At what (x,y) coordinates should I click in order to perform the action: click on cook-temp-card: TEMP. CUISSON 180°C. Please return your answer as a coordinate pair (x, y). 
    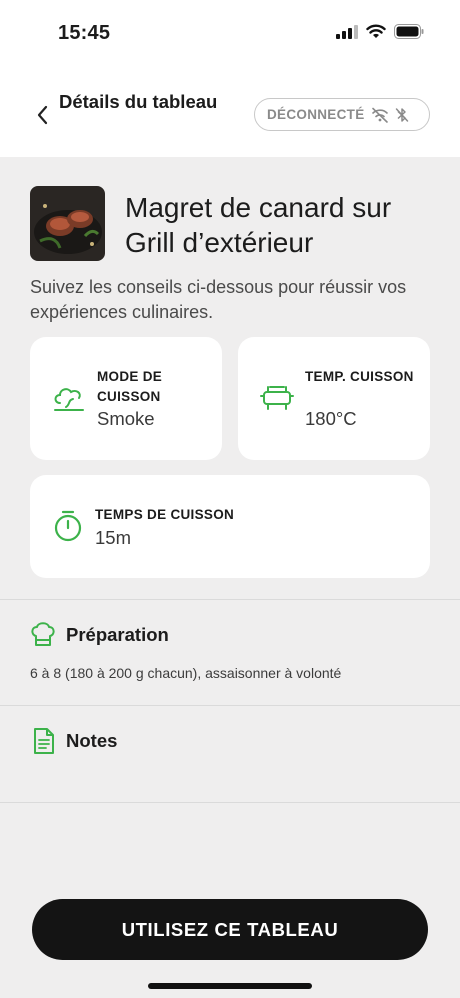
    Looking at the image, I should click on (334, 398).